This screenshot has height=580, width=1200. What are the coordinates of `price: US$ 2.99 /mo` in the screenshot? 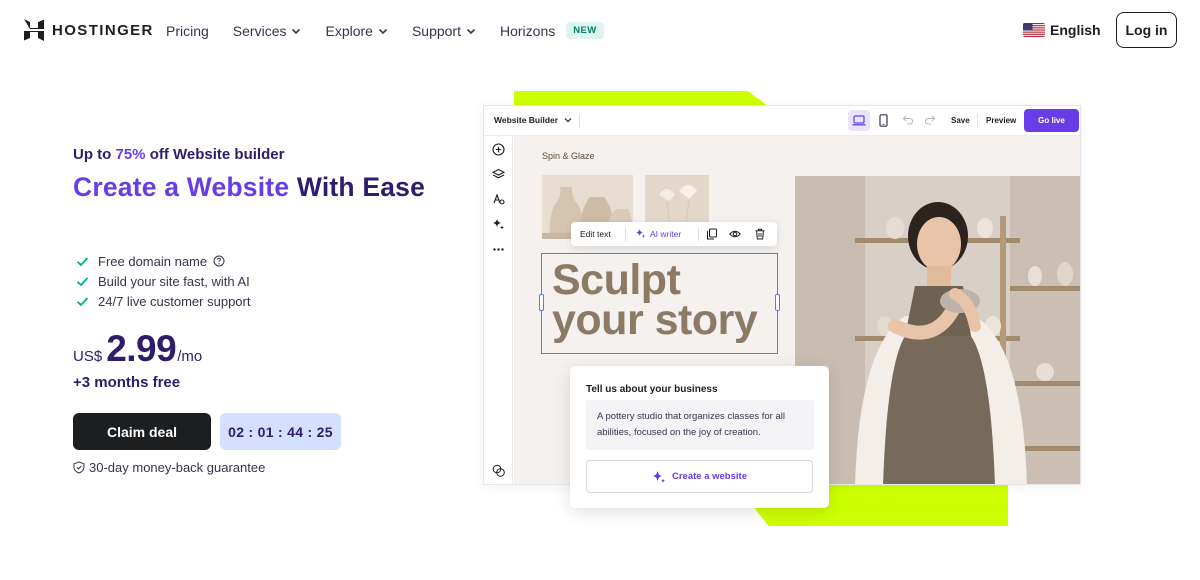 It's located at (137, 349).